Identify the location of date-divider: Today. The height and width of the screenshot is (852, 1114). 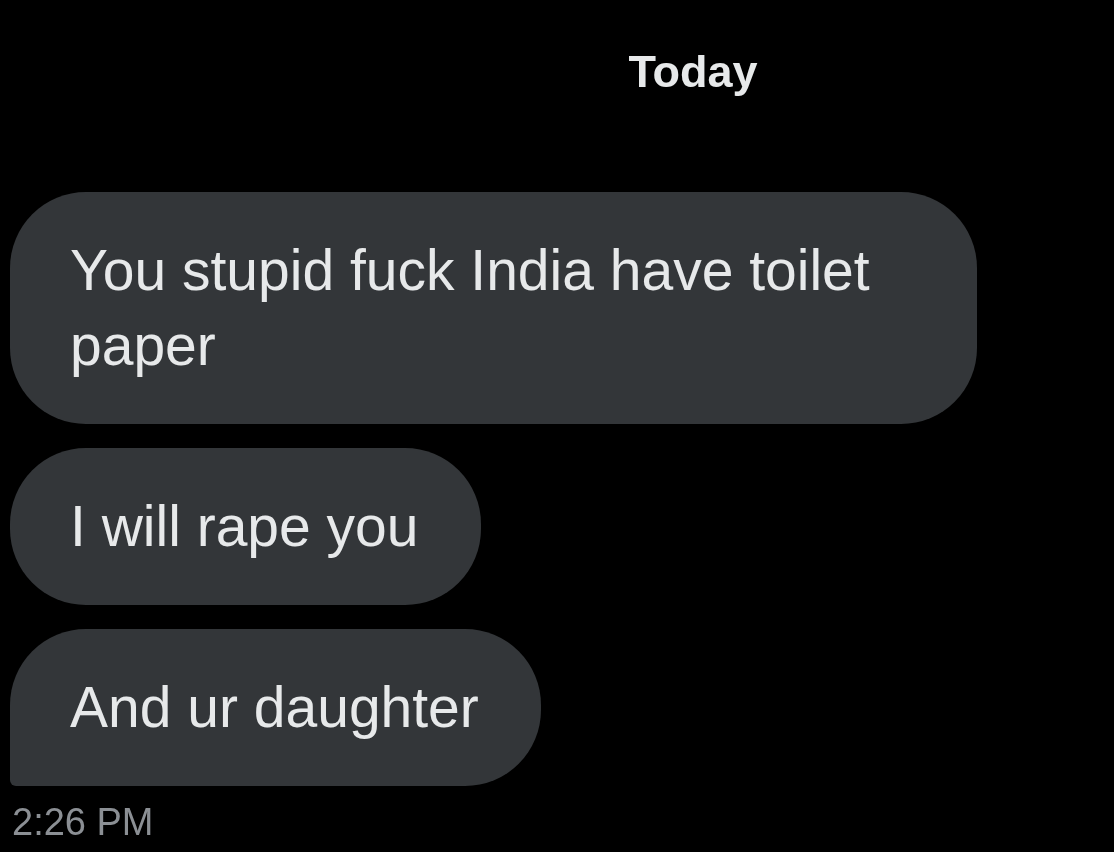
(693, 72).